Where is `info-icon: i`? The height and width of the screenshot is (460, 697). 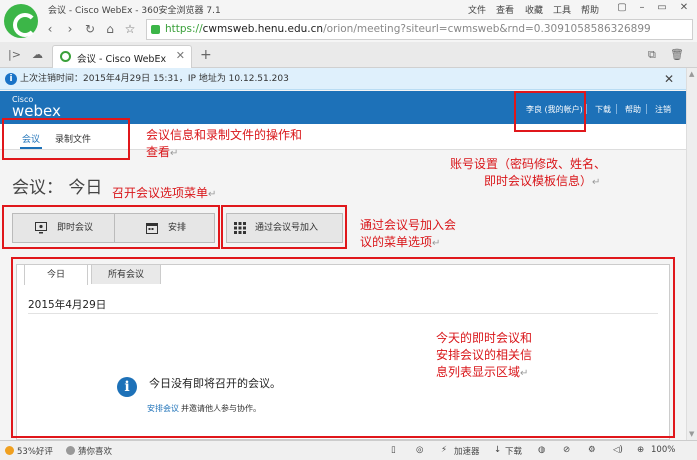 info-icon: i is located at coordinates (11, 79).